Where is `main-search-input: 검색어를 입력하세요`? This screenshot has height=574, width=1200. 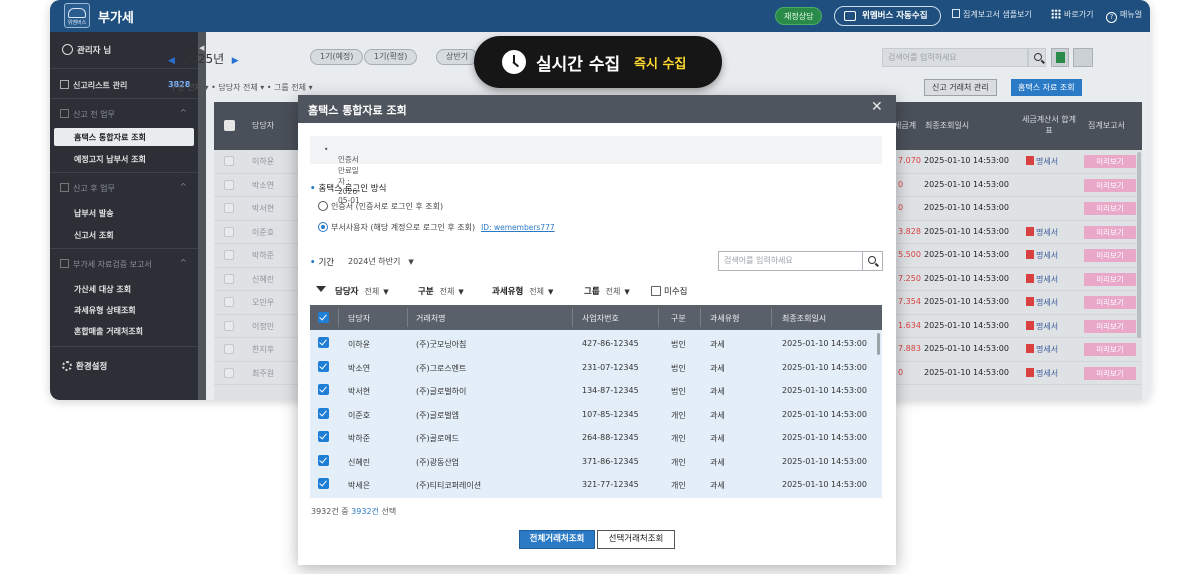 main-search-input: 검색어를 입력하세요 is located at coordinates (955, 57).